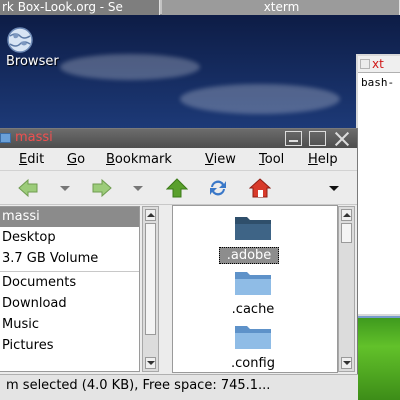 The image size is (400, 400). I want to click on menu-edit: Edit, so click(31, 159).